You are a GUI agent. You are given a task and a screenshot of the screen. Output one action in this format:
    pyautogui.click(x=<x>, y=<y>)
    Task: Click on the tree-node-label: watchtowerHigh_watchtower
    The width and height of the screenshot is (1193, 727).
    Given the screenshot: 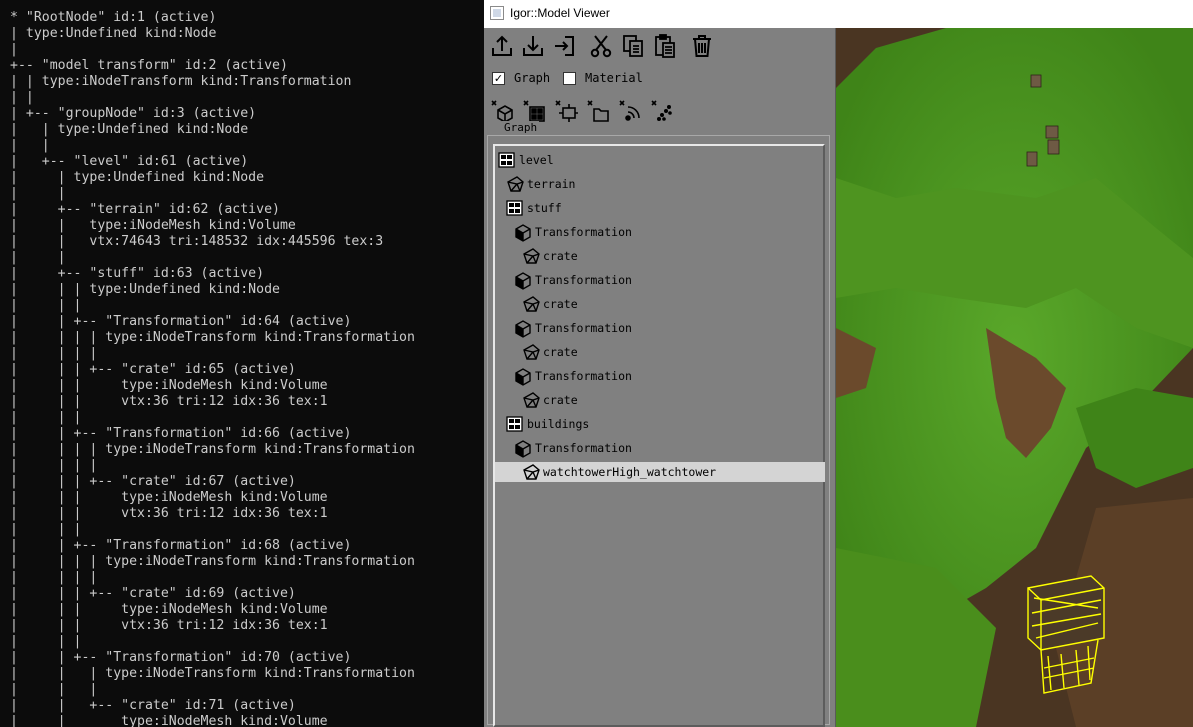 What is the action you would take?
    pyautogui.click(x=630, y=472)
    